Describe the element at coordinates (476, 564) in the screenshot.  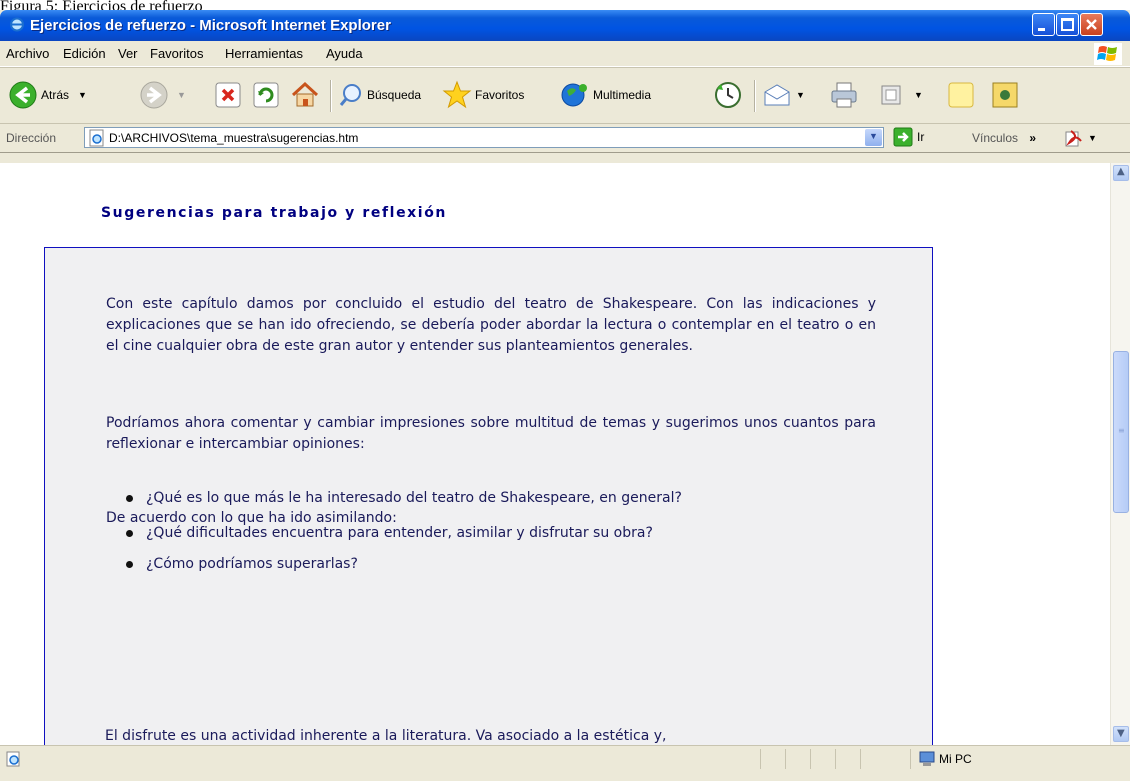
I see `list-item: ¿Cómo podríamos superarlas?` at that location.